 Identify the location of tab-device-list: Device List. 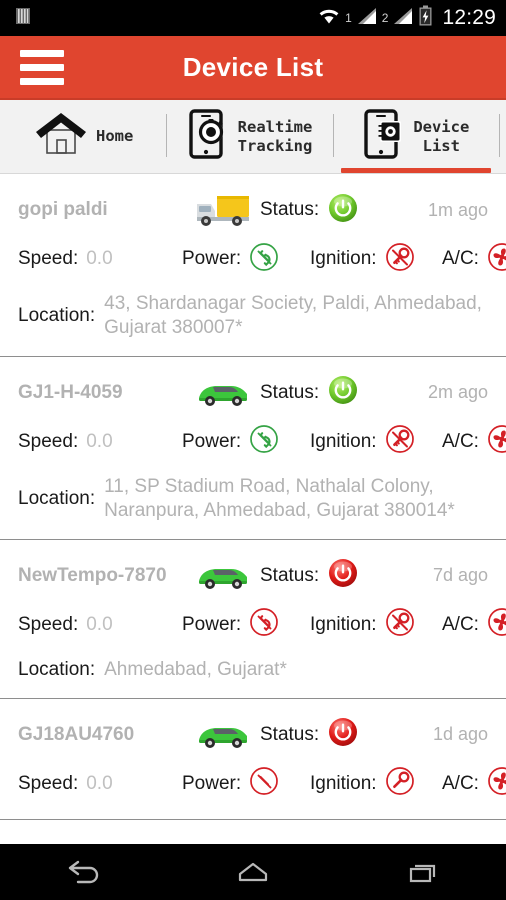
(415, 136).